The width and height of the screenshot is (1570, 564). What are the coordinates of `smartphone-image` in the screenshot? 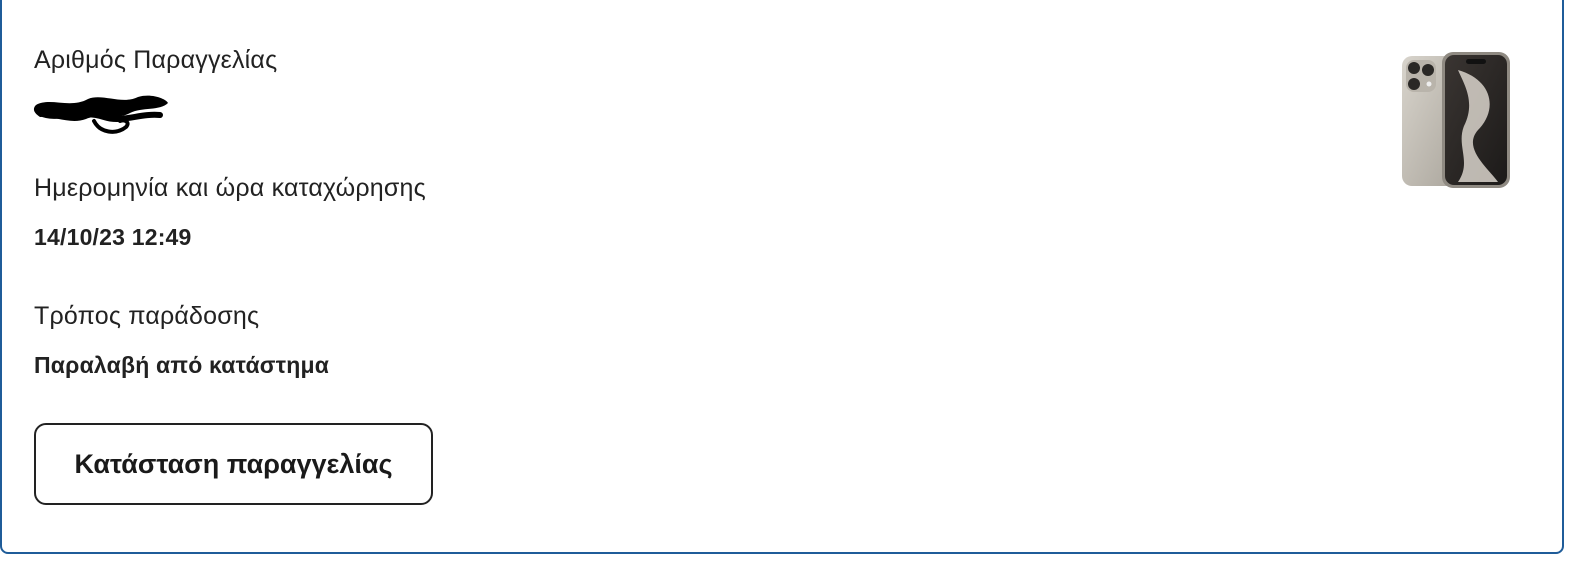 It's located at (1456, 120).